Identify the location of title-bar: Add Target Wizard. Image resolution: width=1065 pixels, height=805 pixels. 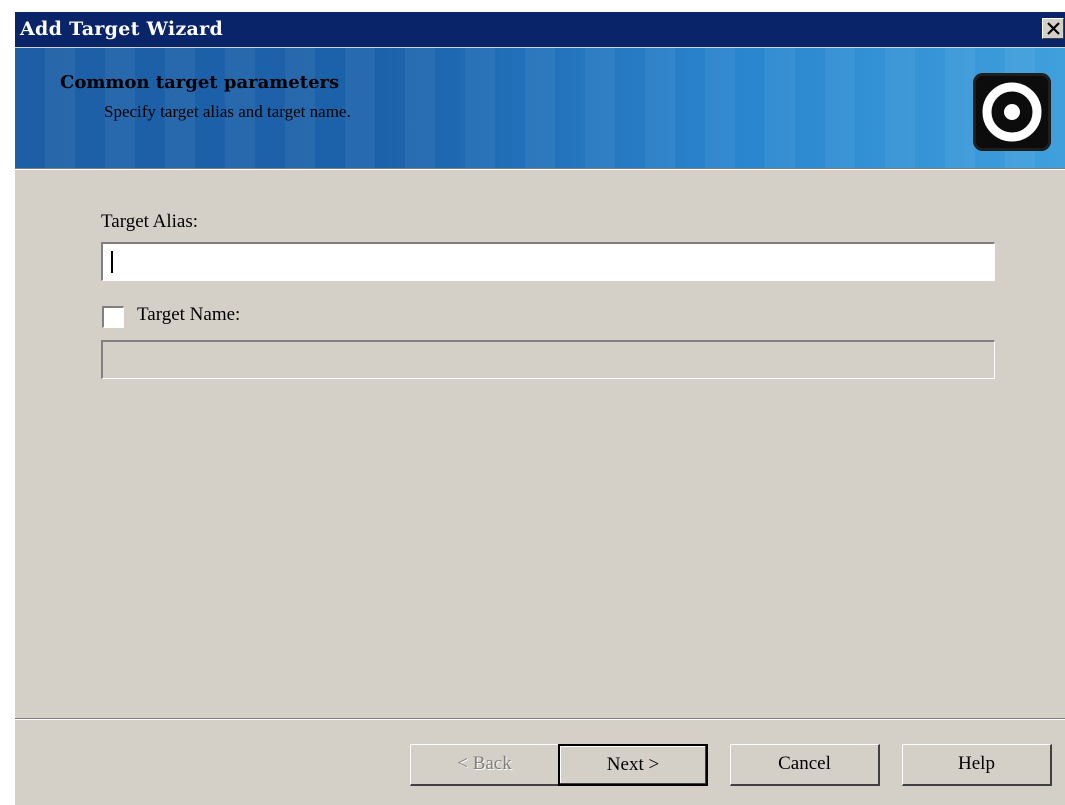
(540, 29).